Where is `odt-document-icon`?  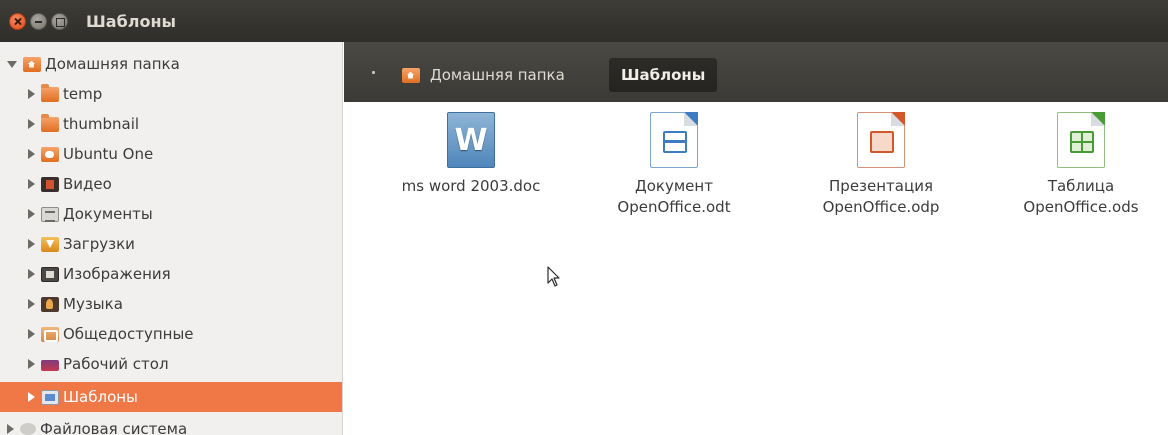 odt-document-icon is located at coordinates (674, 140).